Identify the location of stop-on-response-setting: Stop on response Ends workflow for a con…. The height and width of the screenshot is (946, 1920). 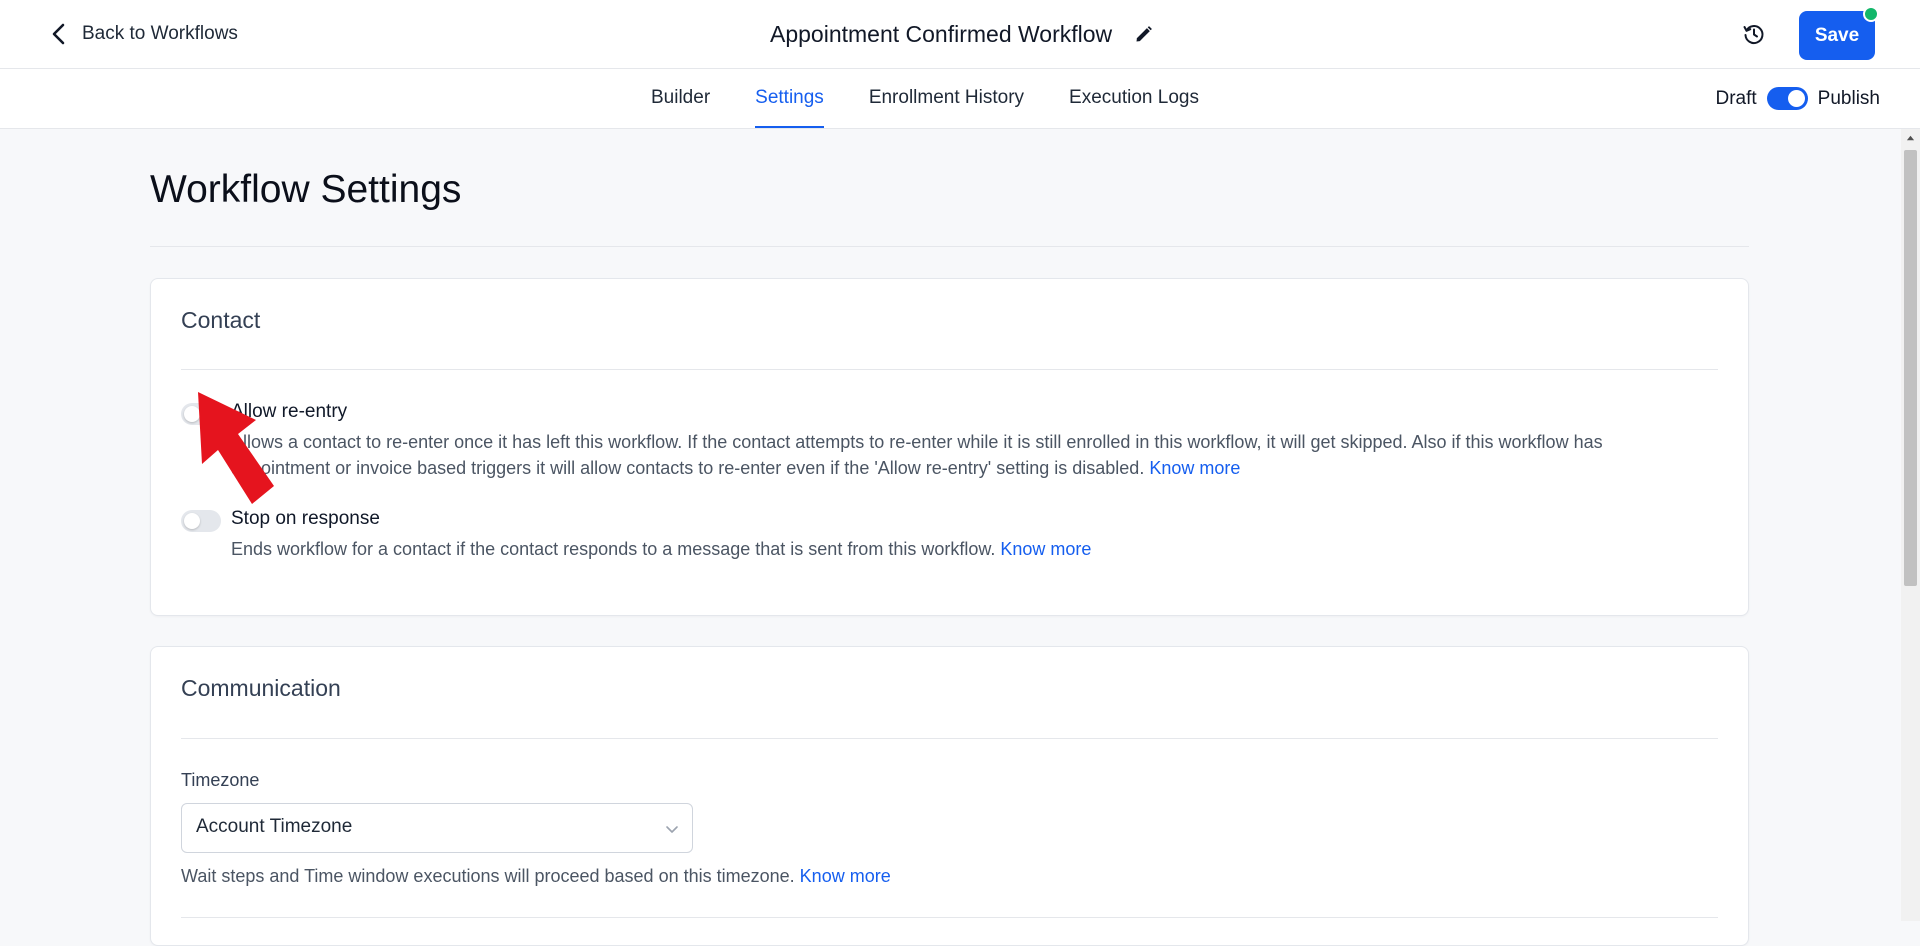
(951, 536).